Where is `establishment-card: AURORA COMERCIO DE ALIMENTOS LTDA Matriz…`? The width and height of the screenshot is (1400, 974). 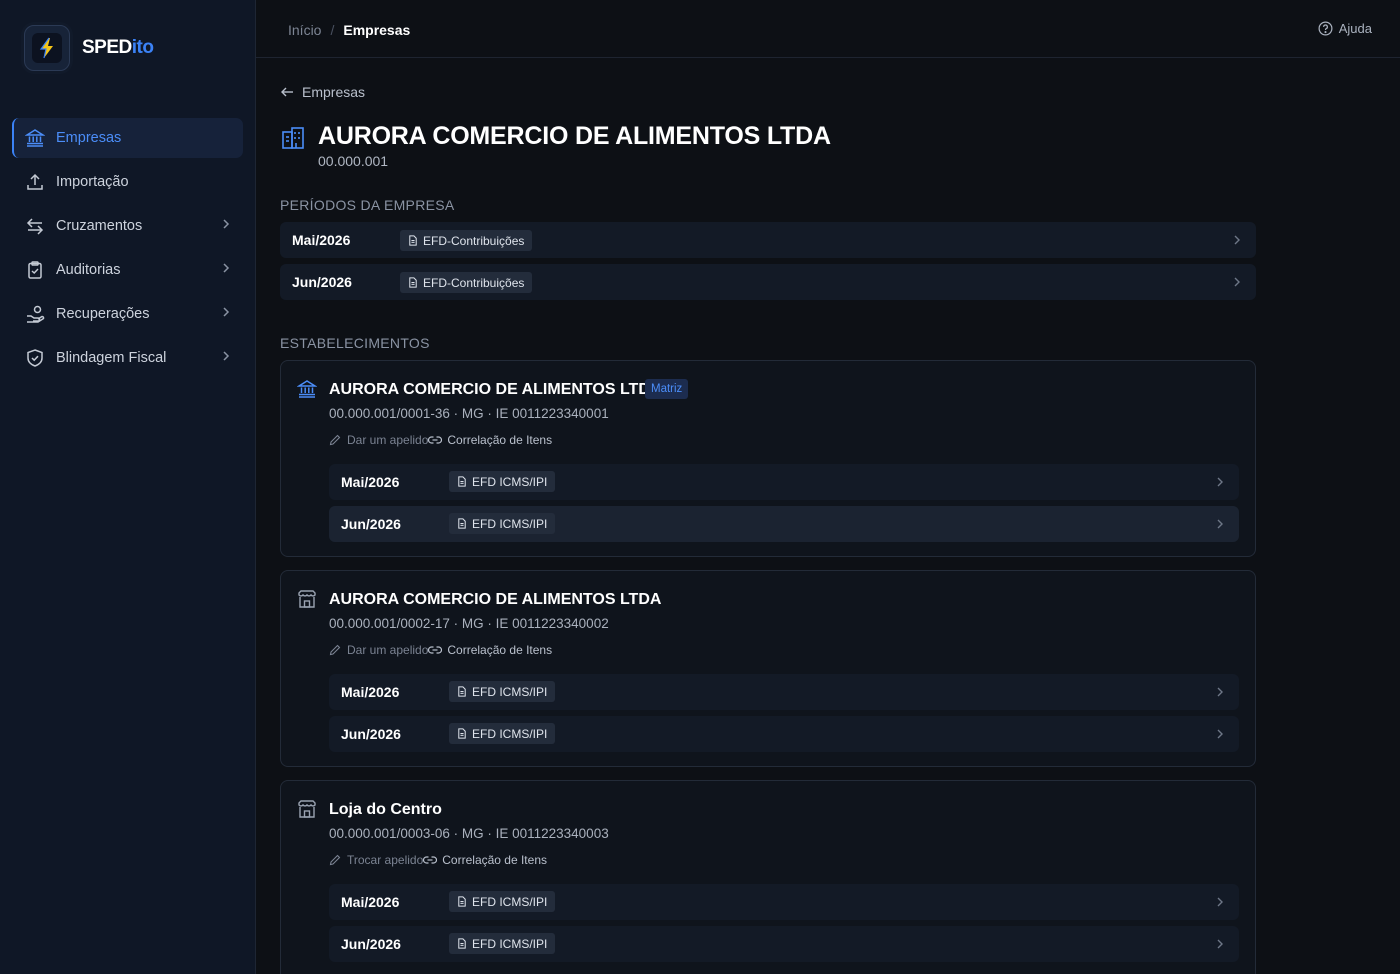
establishment-card: AURORA COMERCIO DE ALIMENTOS LTDA Matriz… is located at coordinates (768, 458).